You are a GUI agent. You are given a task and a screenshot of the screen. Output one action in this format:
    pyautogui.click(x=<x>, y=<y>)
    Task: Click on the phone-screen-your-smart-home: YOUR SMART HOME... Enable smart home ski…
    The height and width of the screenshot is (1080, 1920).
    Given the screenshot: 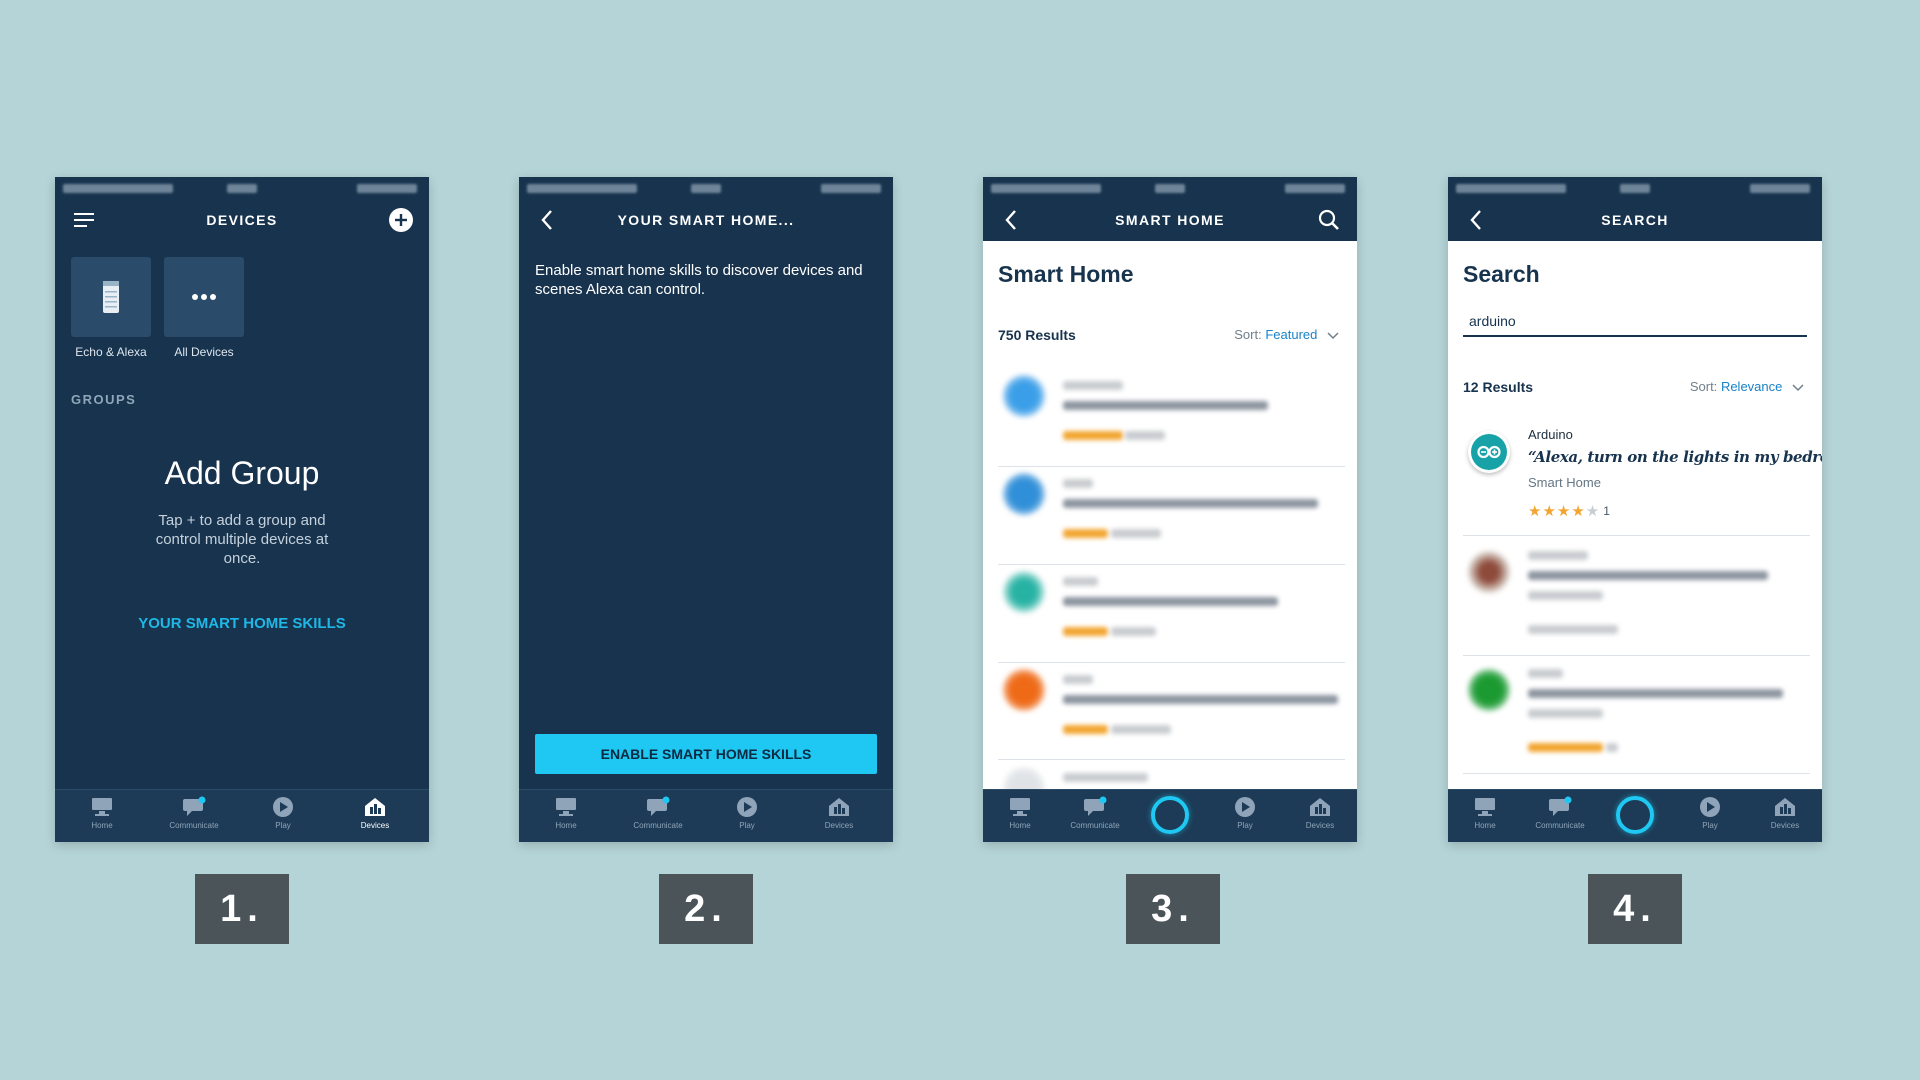 What is the action you would take?
    pyautogui.click(x=706, y=509)
    